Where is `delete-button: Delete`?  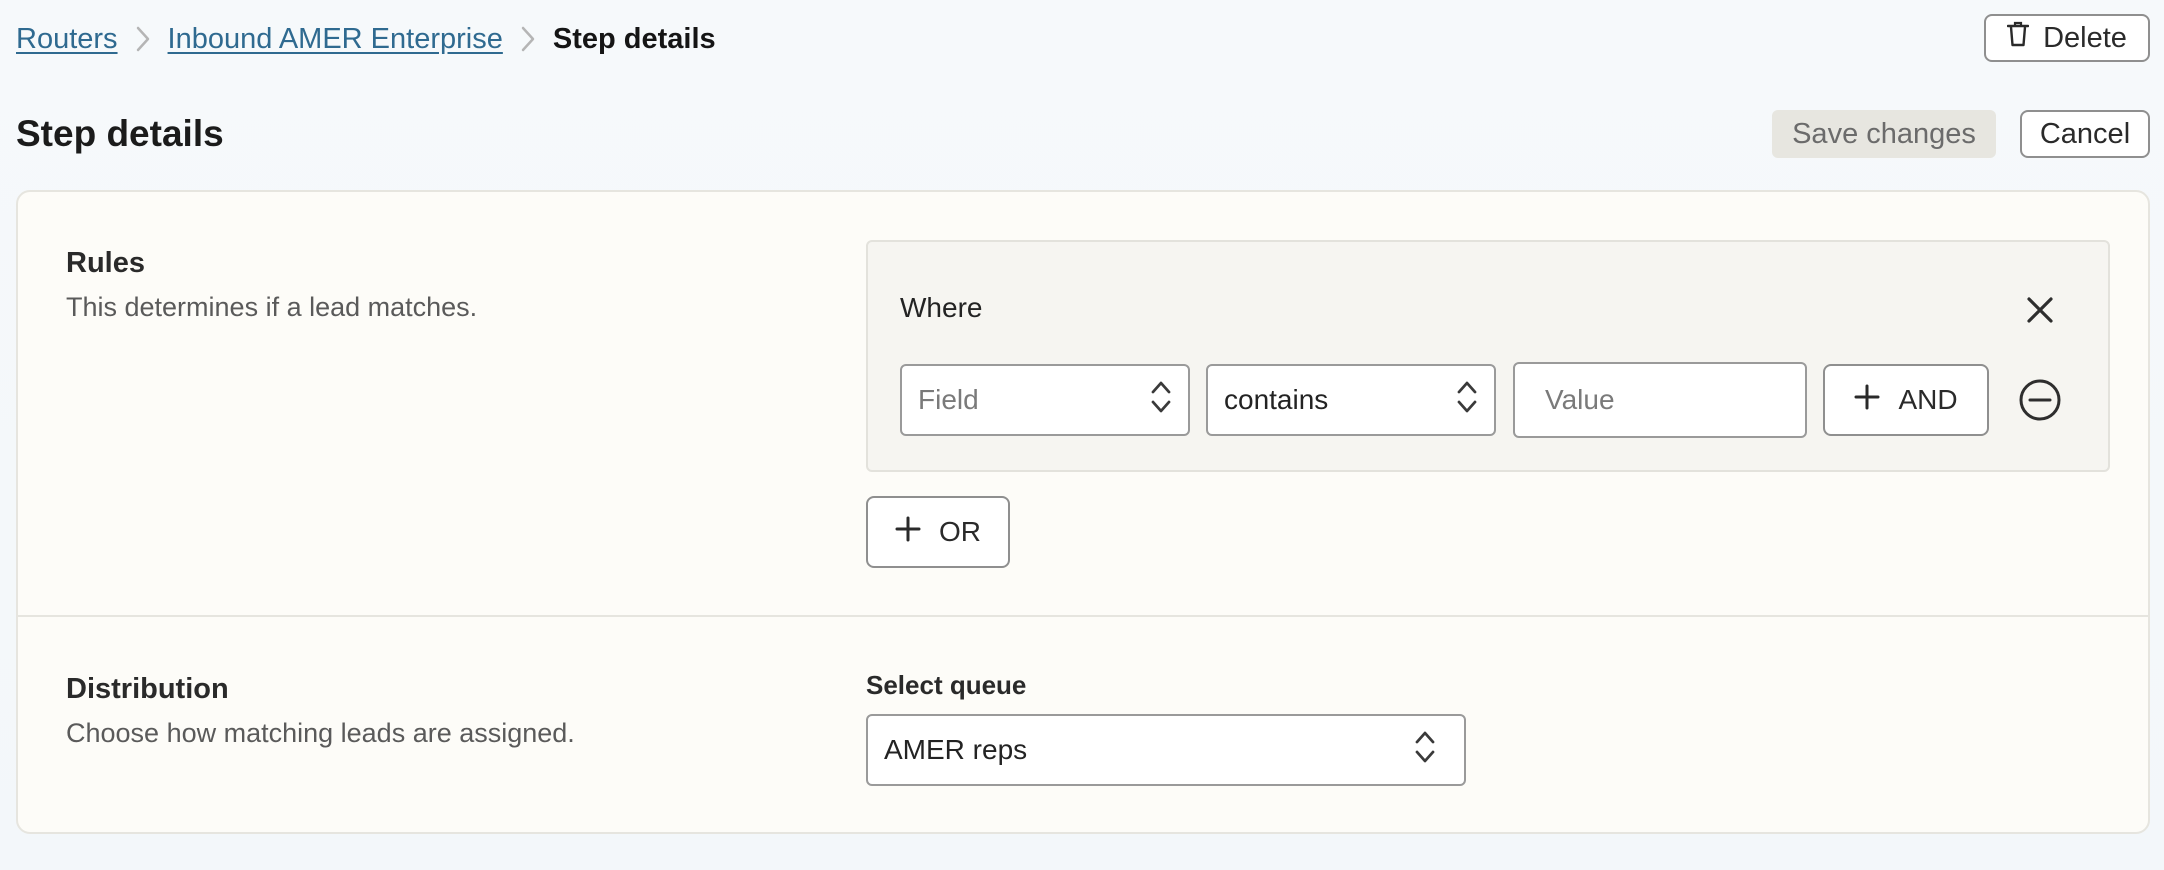 delete-button: Delete is located at coordinates (2067, 38).